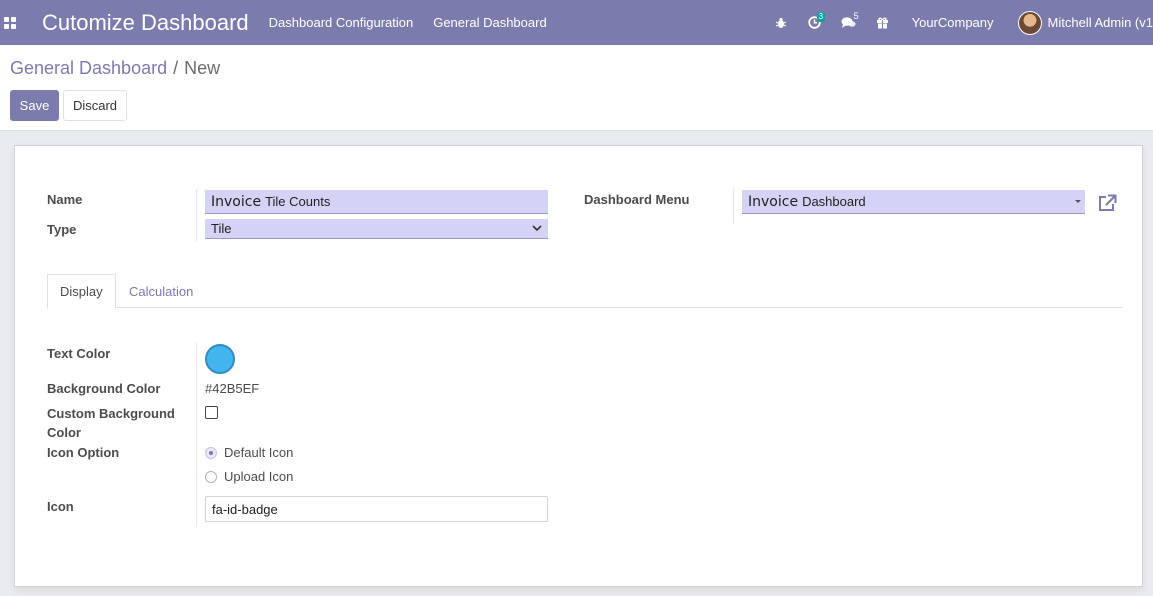 The image size is (1153, 596). What do you see at coordinates (145, 23) in the screenshot?
I see `app-brand: Cutomize Dashboard` at bounding box center [145, 23].